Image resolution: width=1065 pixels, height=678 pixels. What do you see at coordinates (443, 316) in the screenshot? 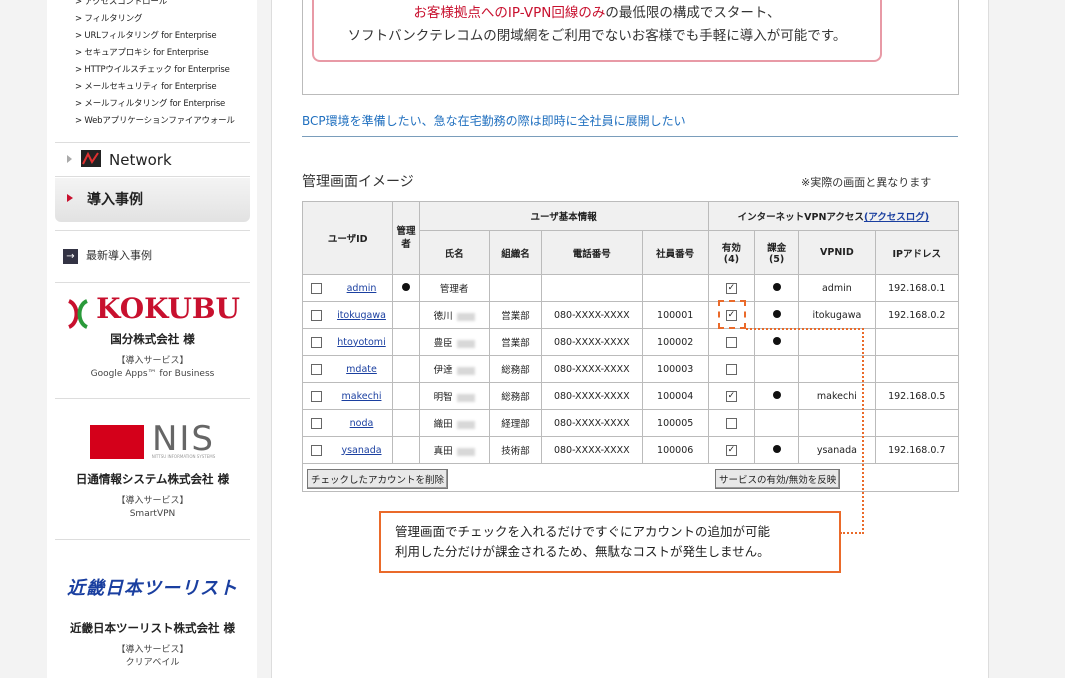
I see `name-text: 徳川` at bounding box center [443, 316].